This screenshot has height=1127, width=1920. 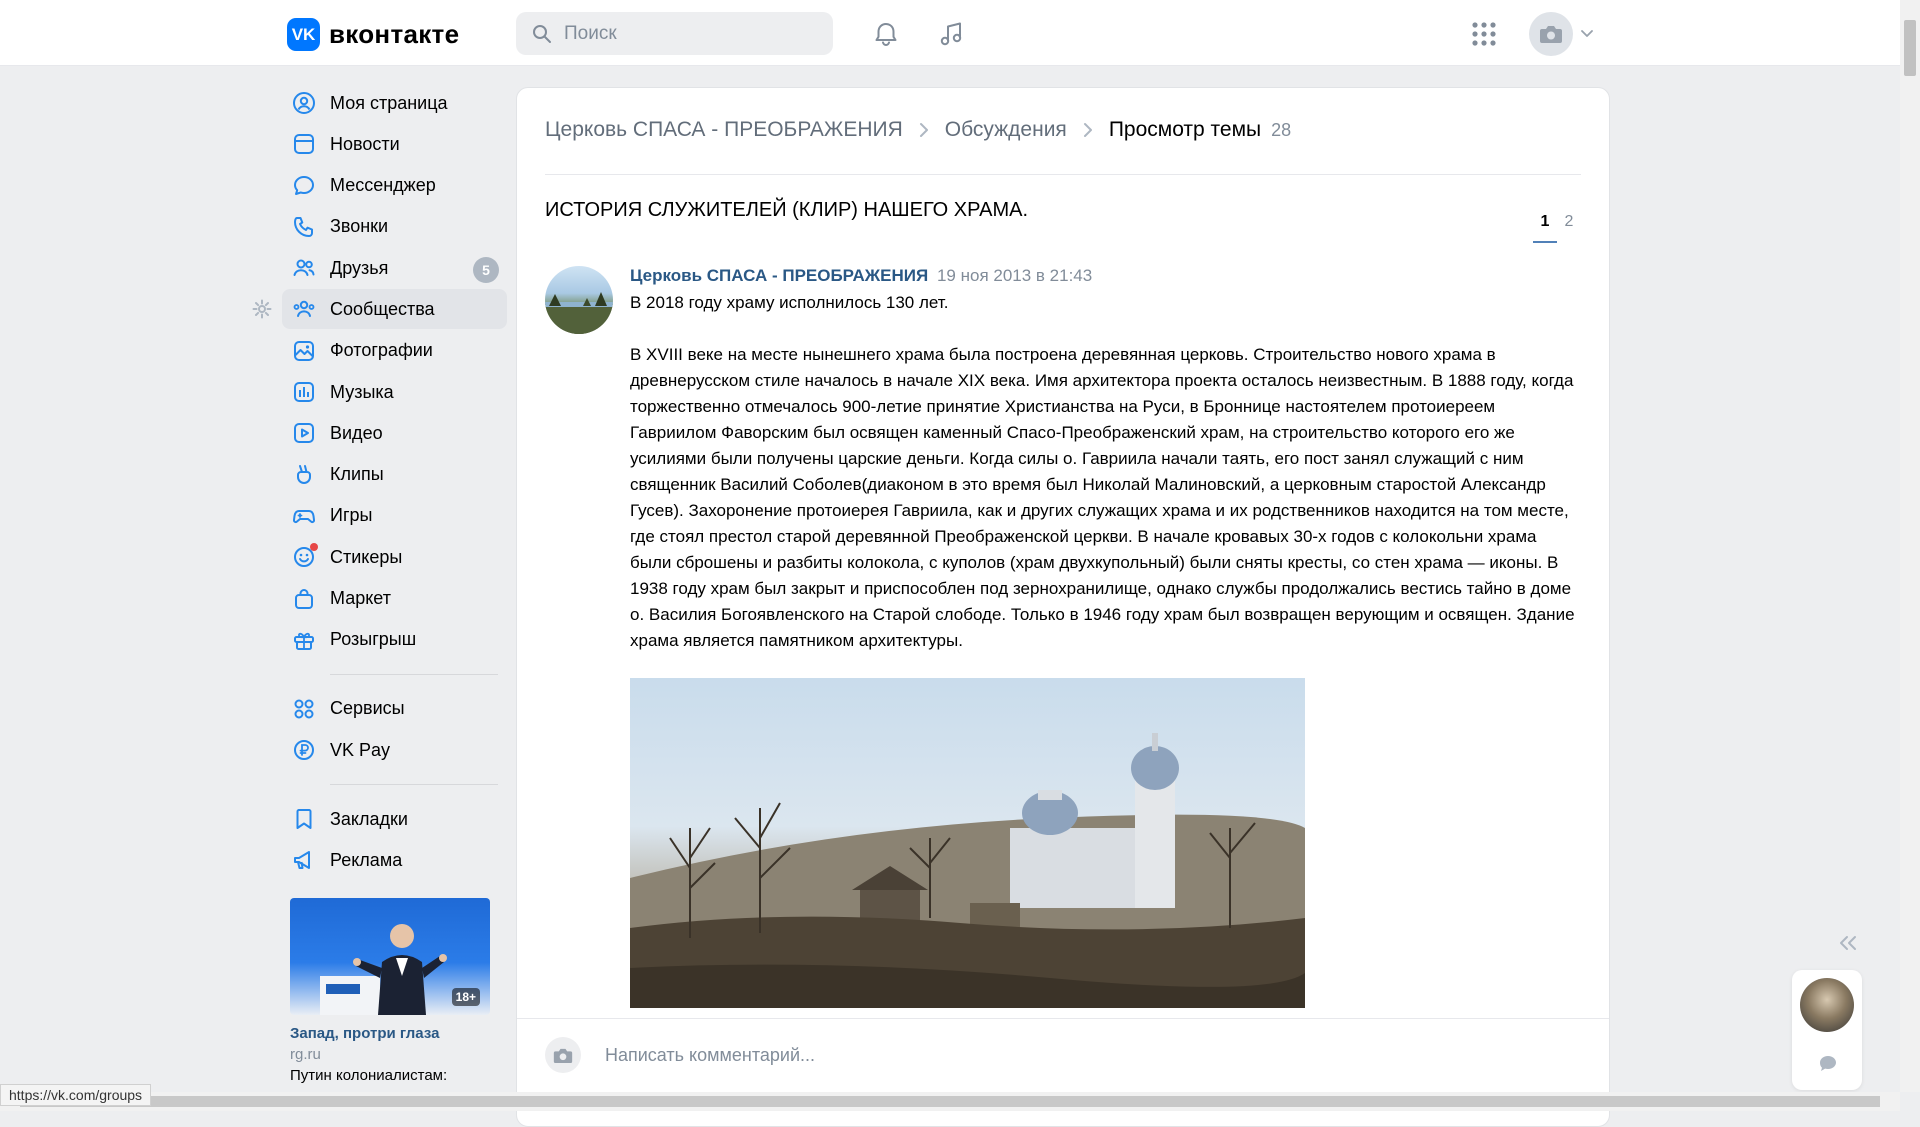 I want to click on services-icon, so click(x=304, y=709).